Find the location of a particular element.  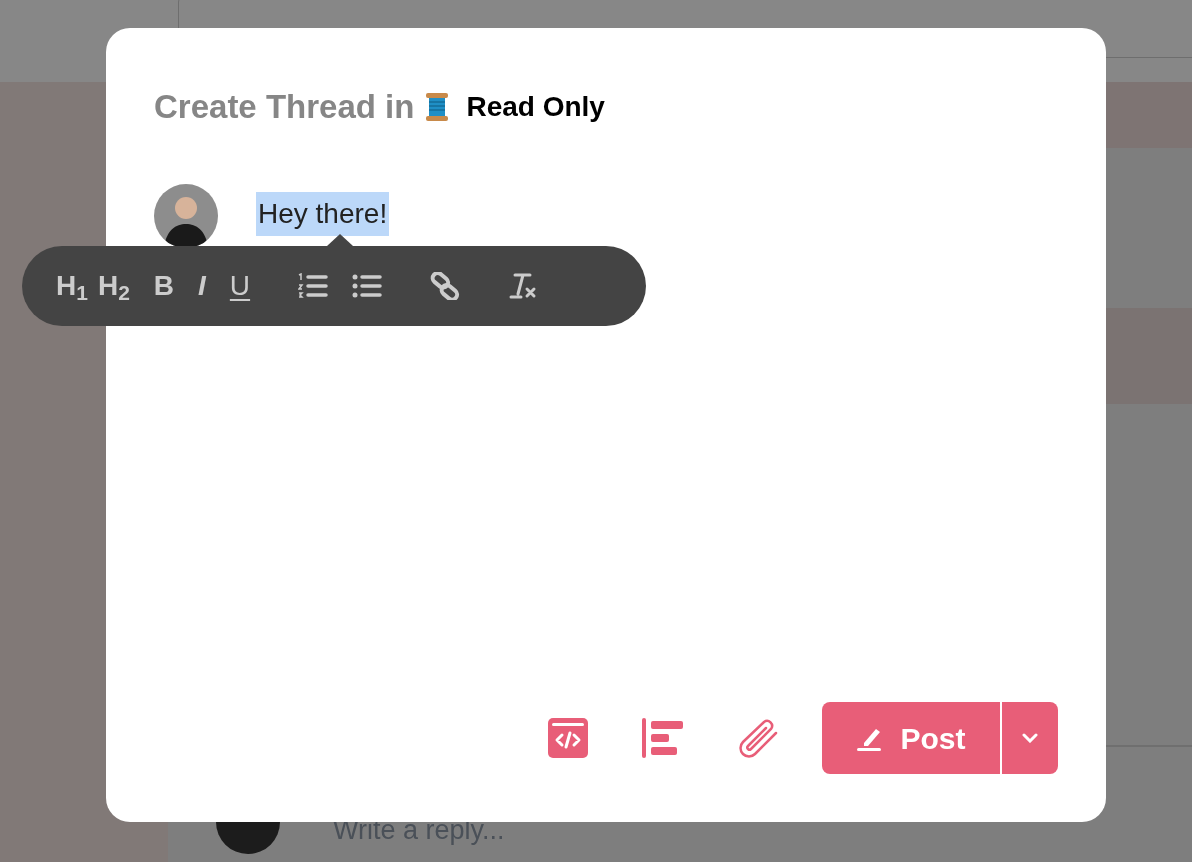

editor-text: Hey there! is located at coordinates (323, 213).